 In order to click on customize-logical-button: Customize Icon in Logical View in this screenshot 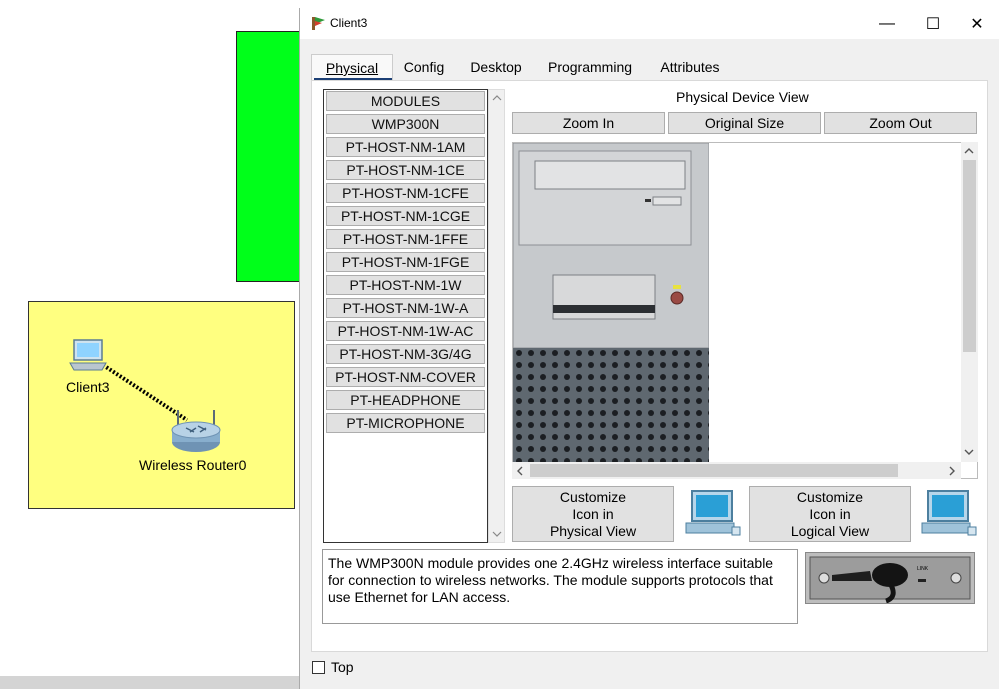, I will do `click(830, 514)`.